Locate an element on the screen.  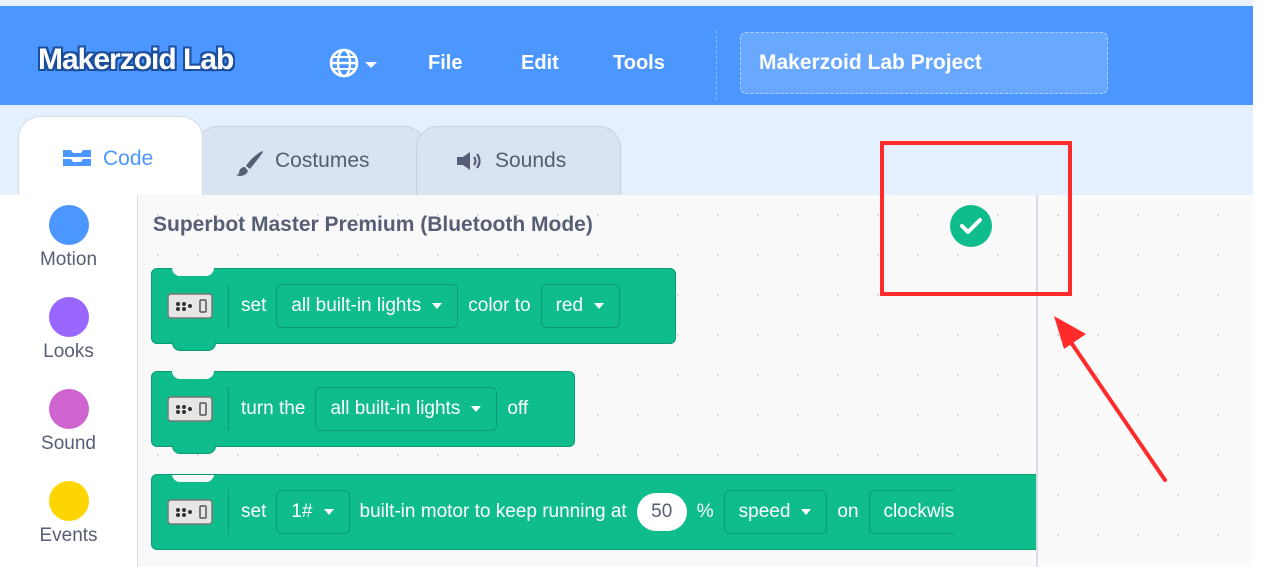
chevron-down-icon is located at coordinates (371, 66).